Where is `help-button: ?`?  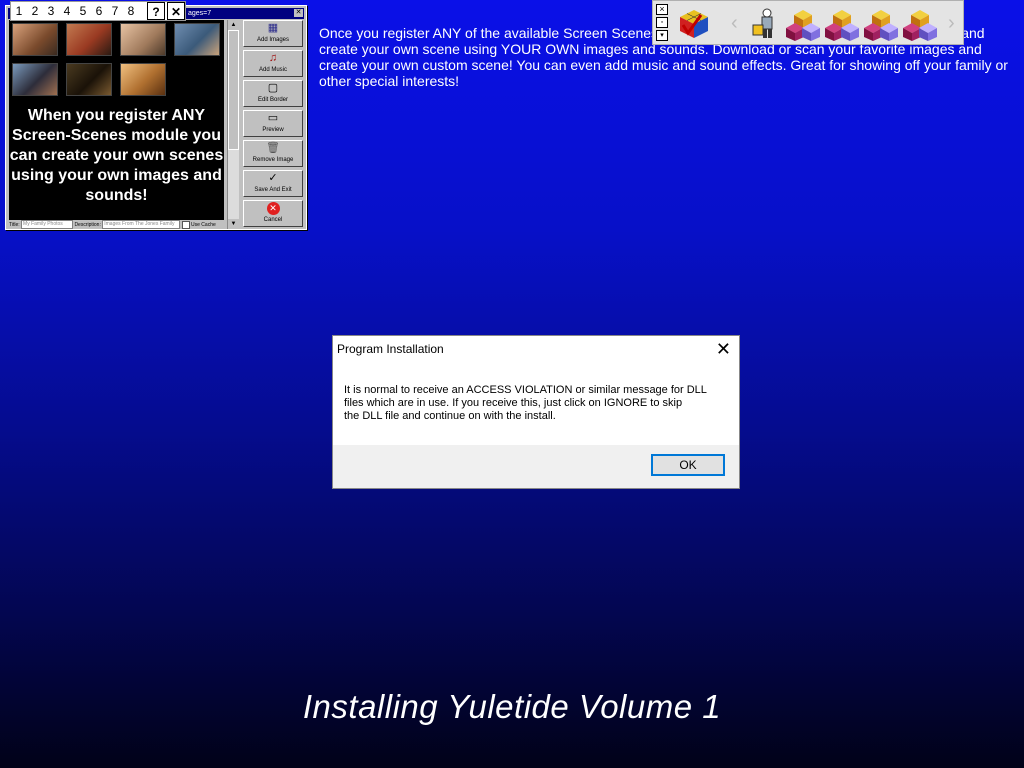 help-button: ? is located at coordinates (156, 11).